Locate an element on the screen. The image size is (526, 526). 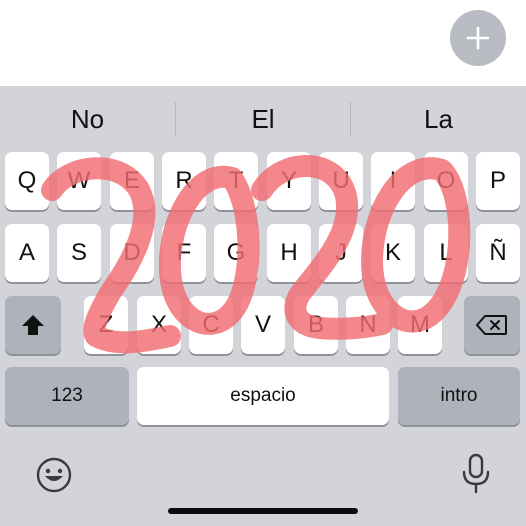
return-key: intro is located at coordinates (459, 396).